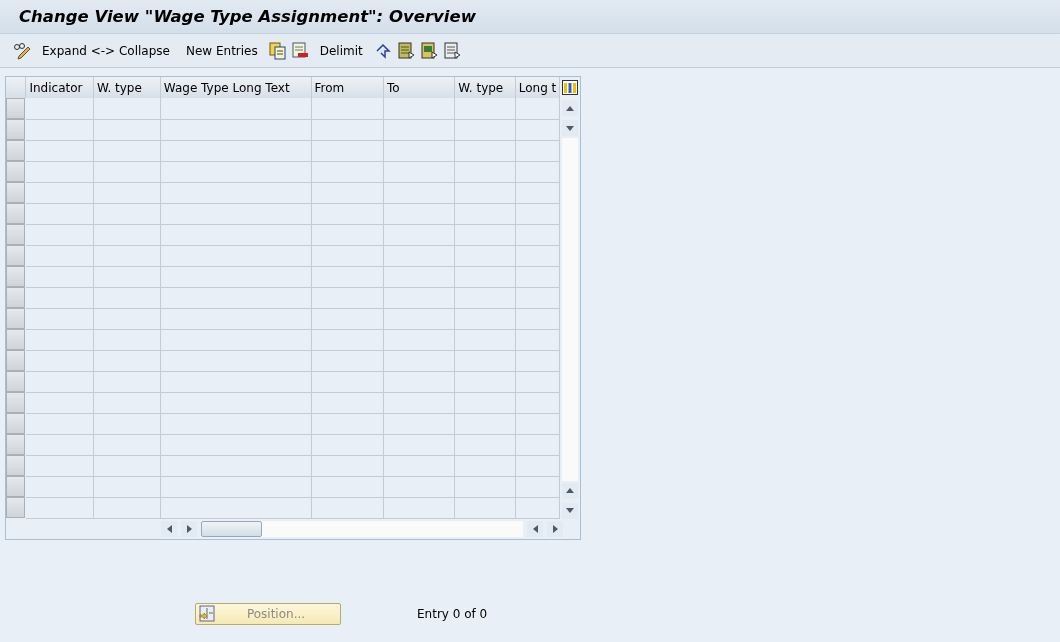  What do you see at coordinates (106, 50) in the screenshot?
I see `toolbar-button: Expand <-> Collapse` at bounding box center [106, 50].